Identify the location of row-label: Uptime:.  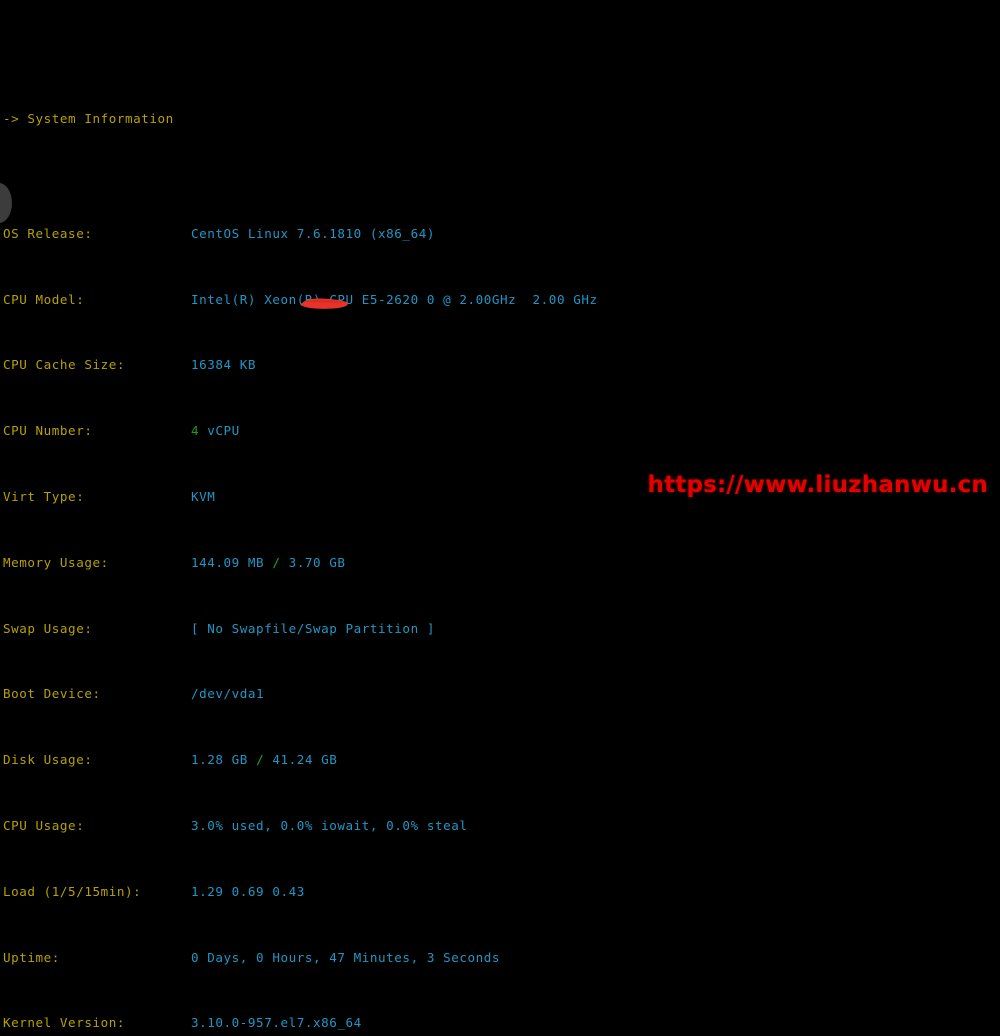
(31, 957).